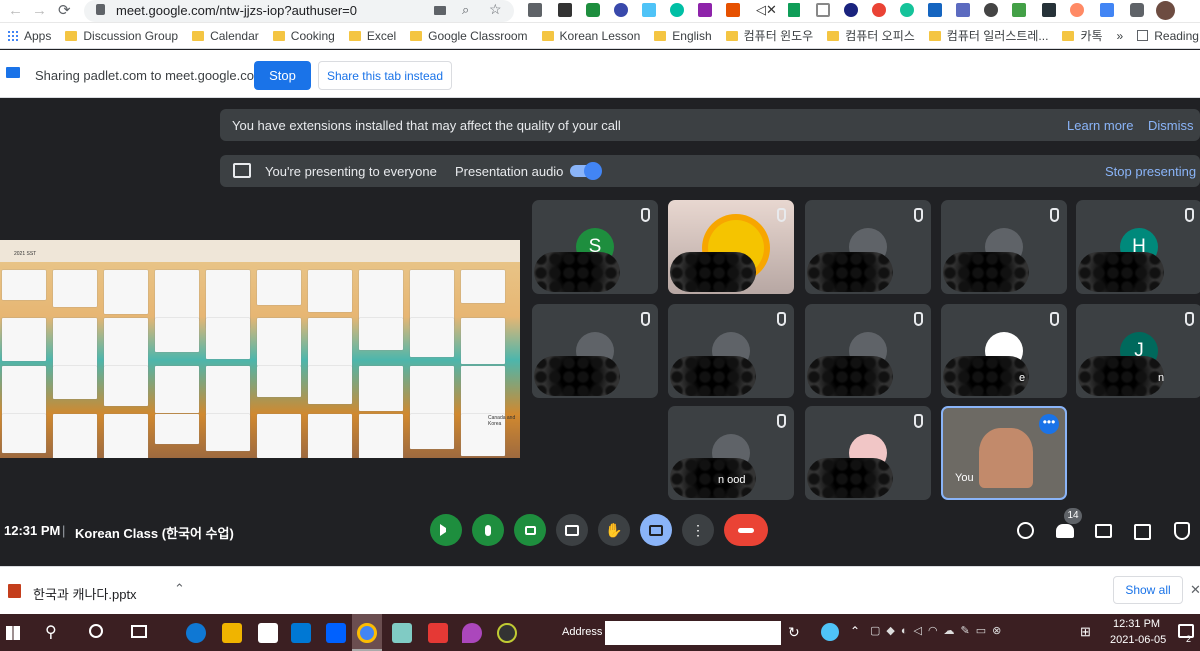 The height and width of the screenshot is (651, 1200). What do you see at coordinates (15, 10) in the screenshot?
I see `back-icon: ←` at bounding box center [15, 10].